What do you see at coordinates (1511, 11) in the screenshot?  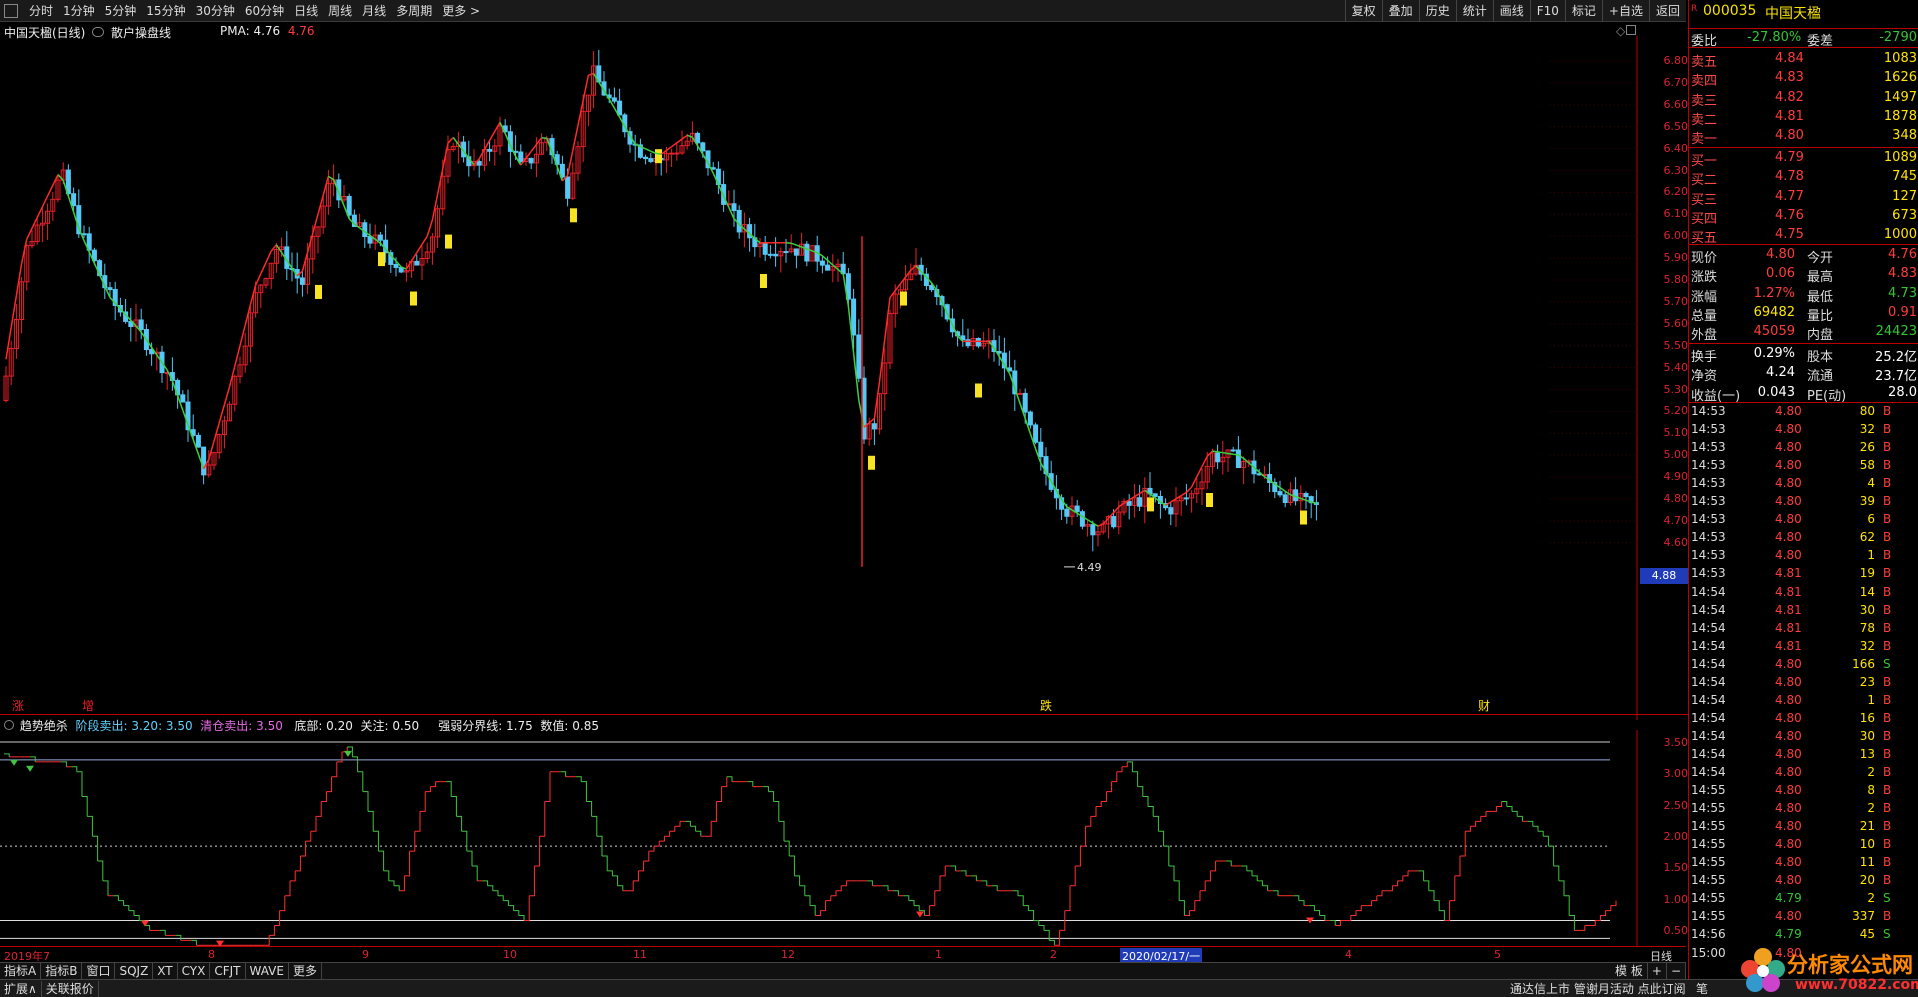 I see `toolbar-button: 画线` at bounding box center [1511, 11].